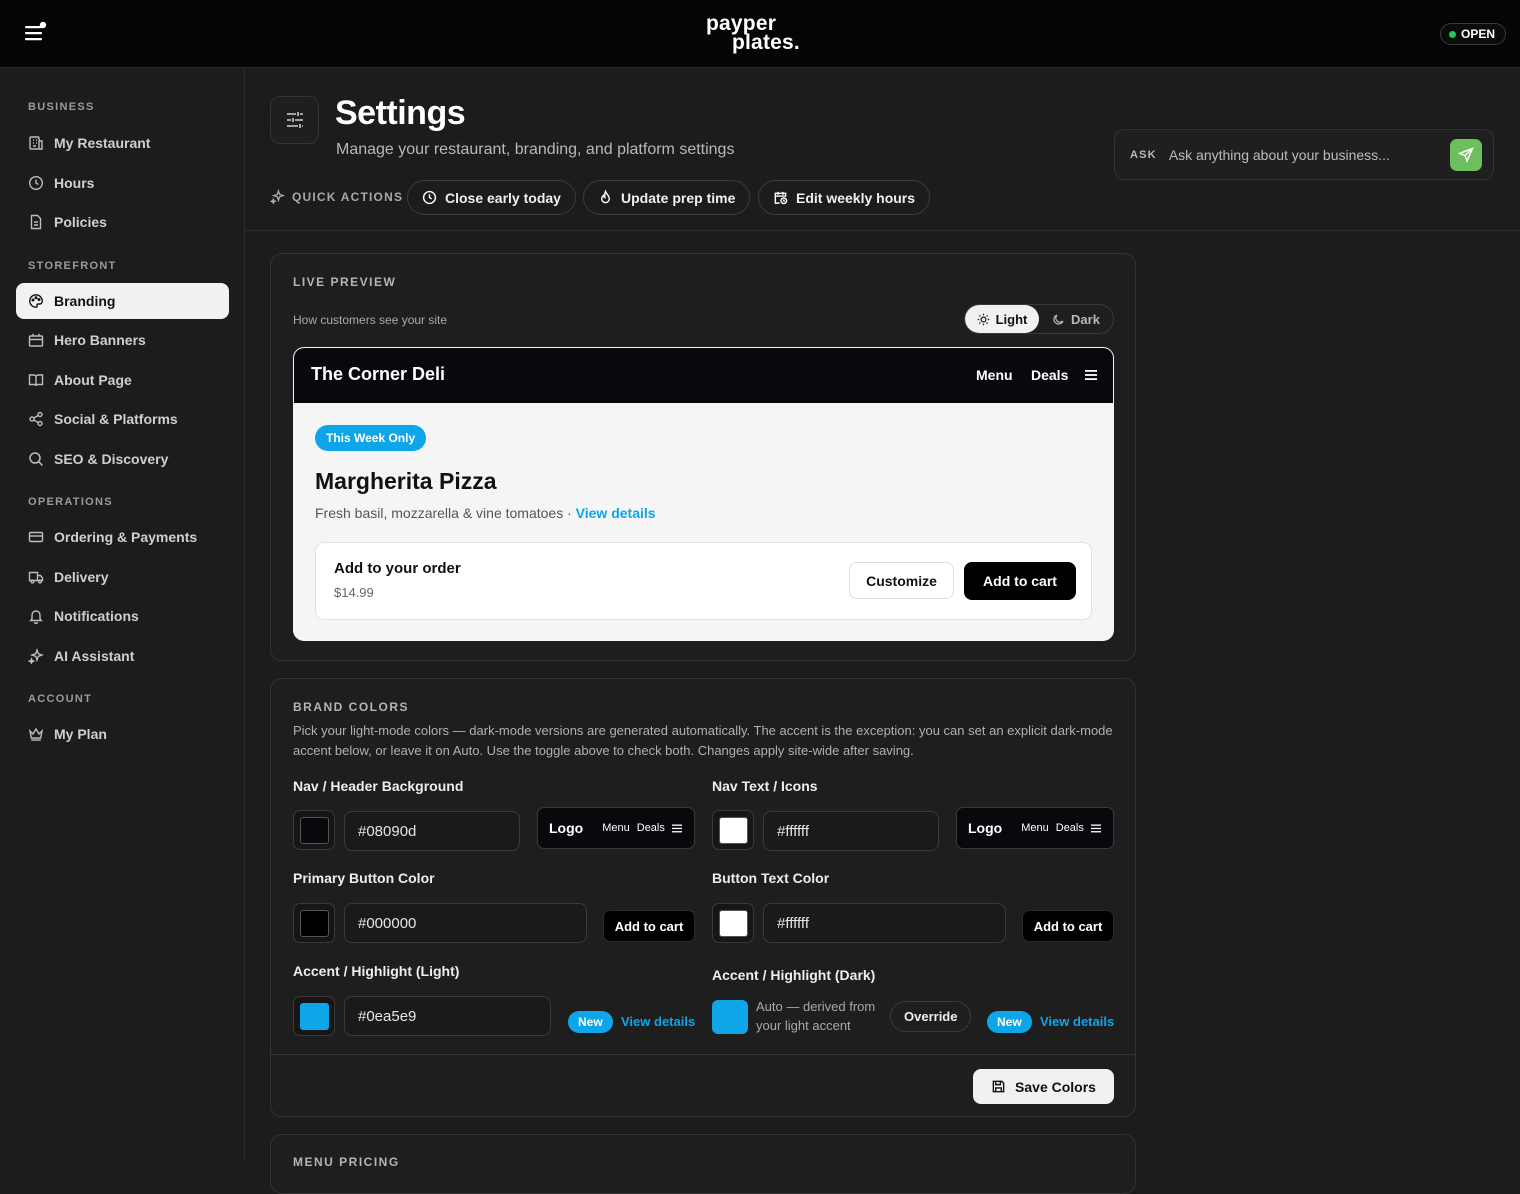 The width and height of the screenshot is (1520, 1194). What do you see at coordinates (36, 222) in the screenshot?
I see `document-icon` at bounding box center [36, 222].